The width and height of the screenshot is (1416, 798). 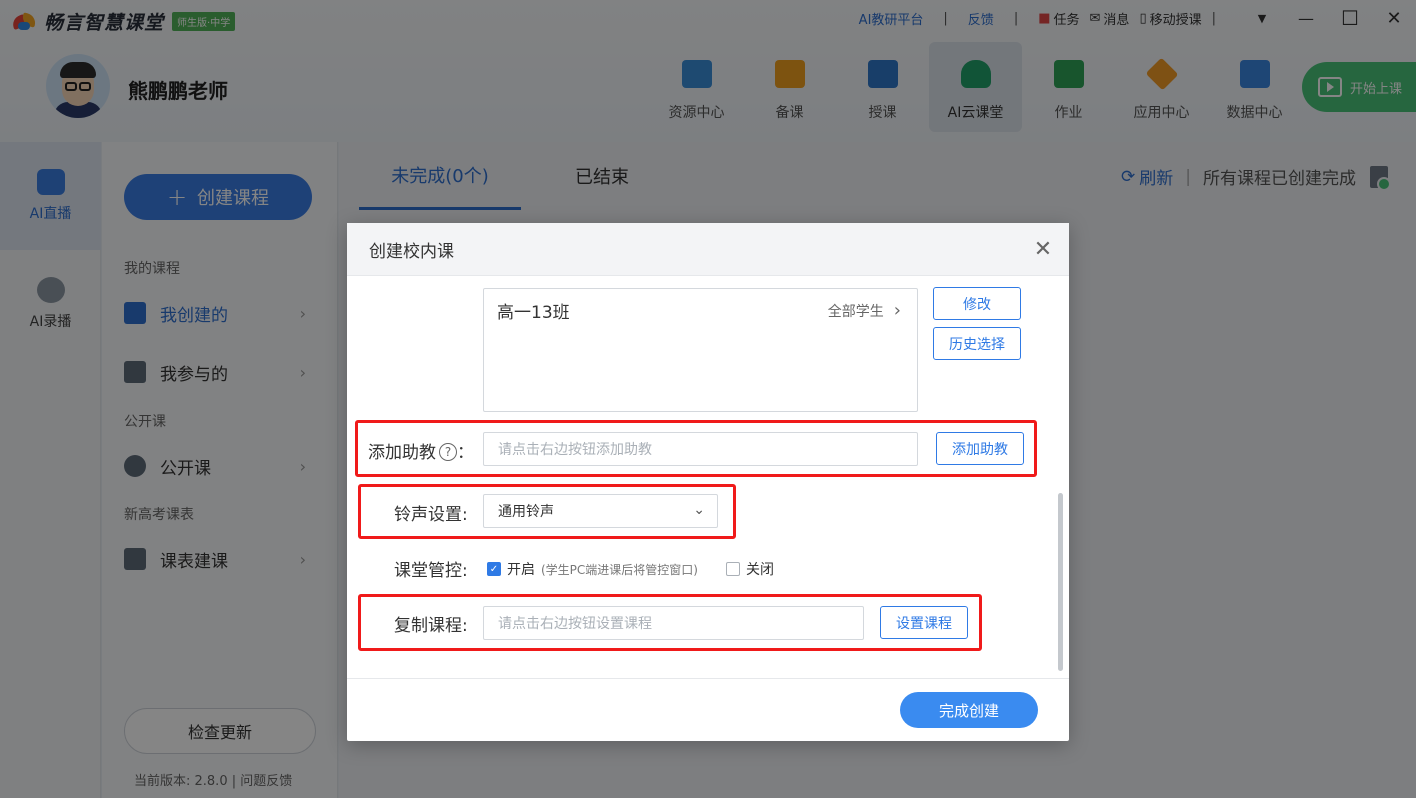 I want to click on dialog-header: 创建校内课 ✕, so click(x=708, y=249).